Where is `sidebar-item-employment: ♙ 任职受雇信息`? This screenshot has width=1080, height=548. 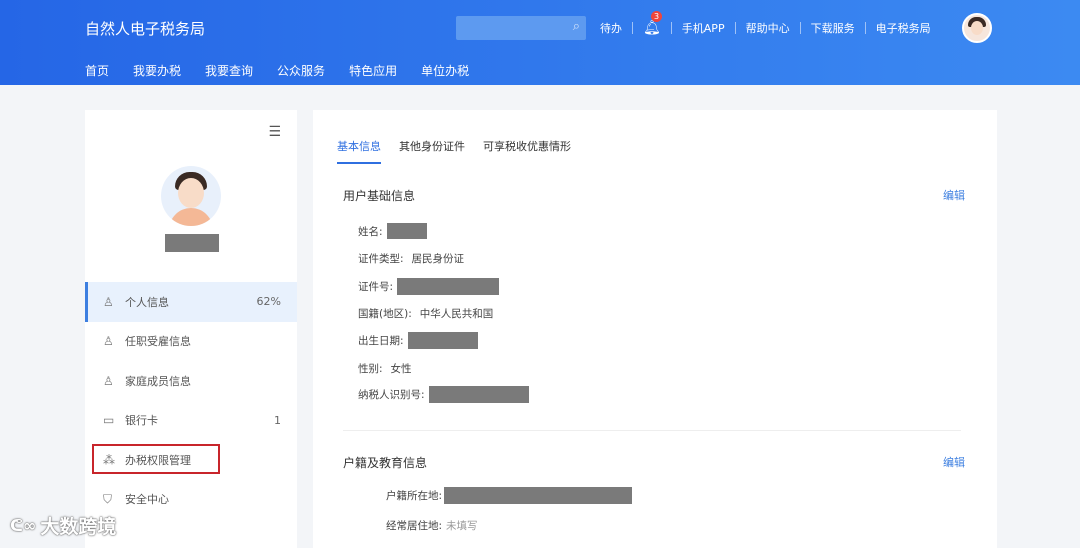
sidebar-item-employment: ♙ 任职受雇信息 is located at coordinates (191, 342).